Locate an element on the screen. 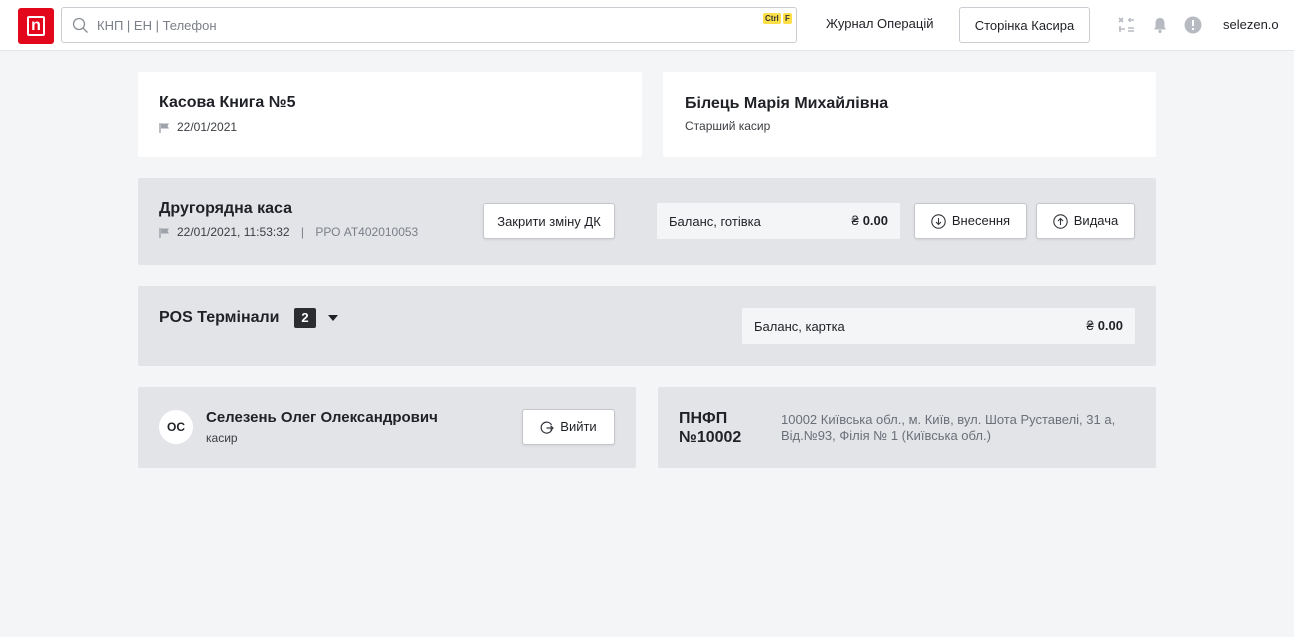 This screenshot has width=1294, height=637. cash-book-card: Касова Книга №5 22/01/2021 is located at coordinates (390, 114).